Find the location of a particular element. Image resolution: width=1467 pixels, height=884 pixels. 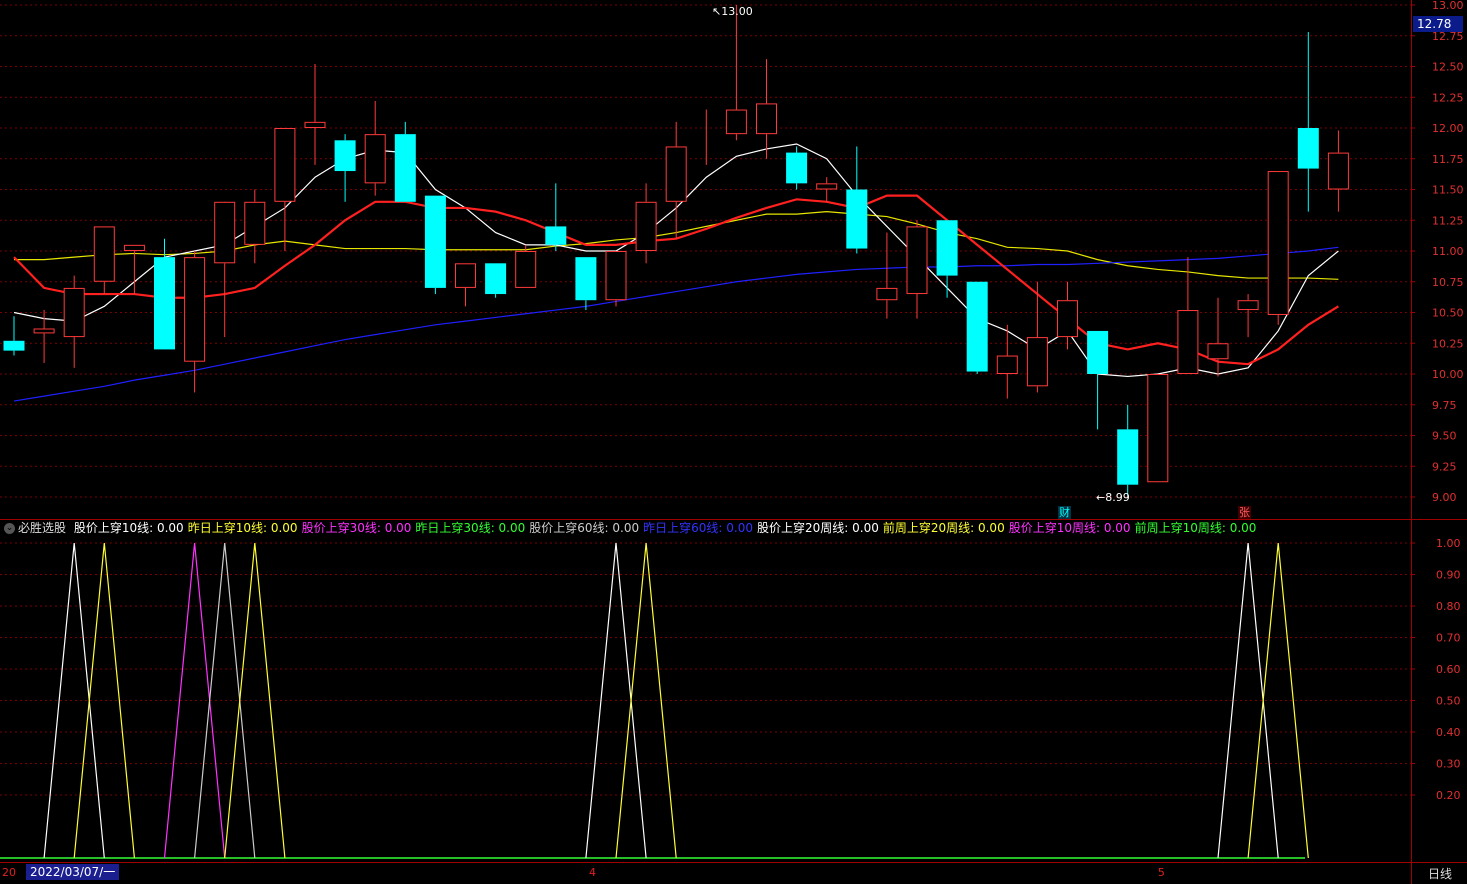

legend-item: 股价上穿60线: 0.00 is located at coordinates (584, 528).